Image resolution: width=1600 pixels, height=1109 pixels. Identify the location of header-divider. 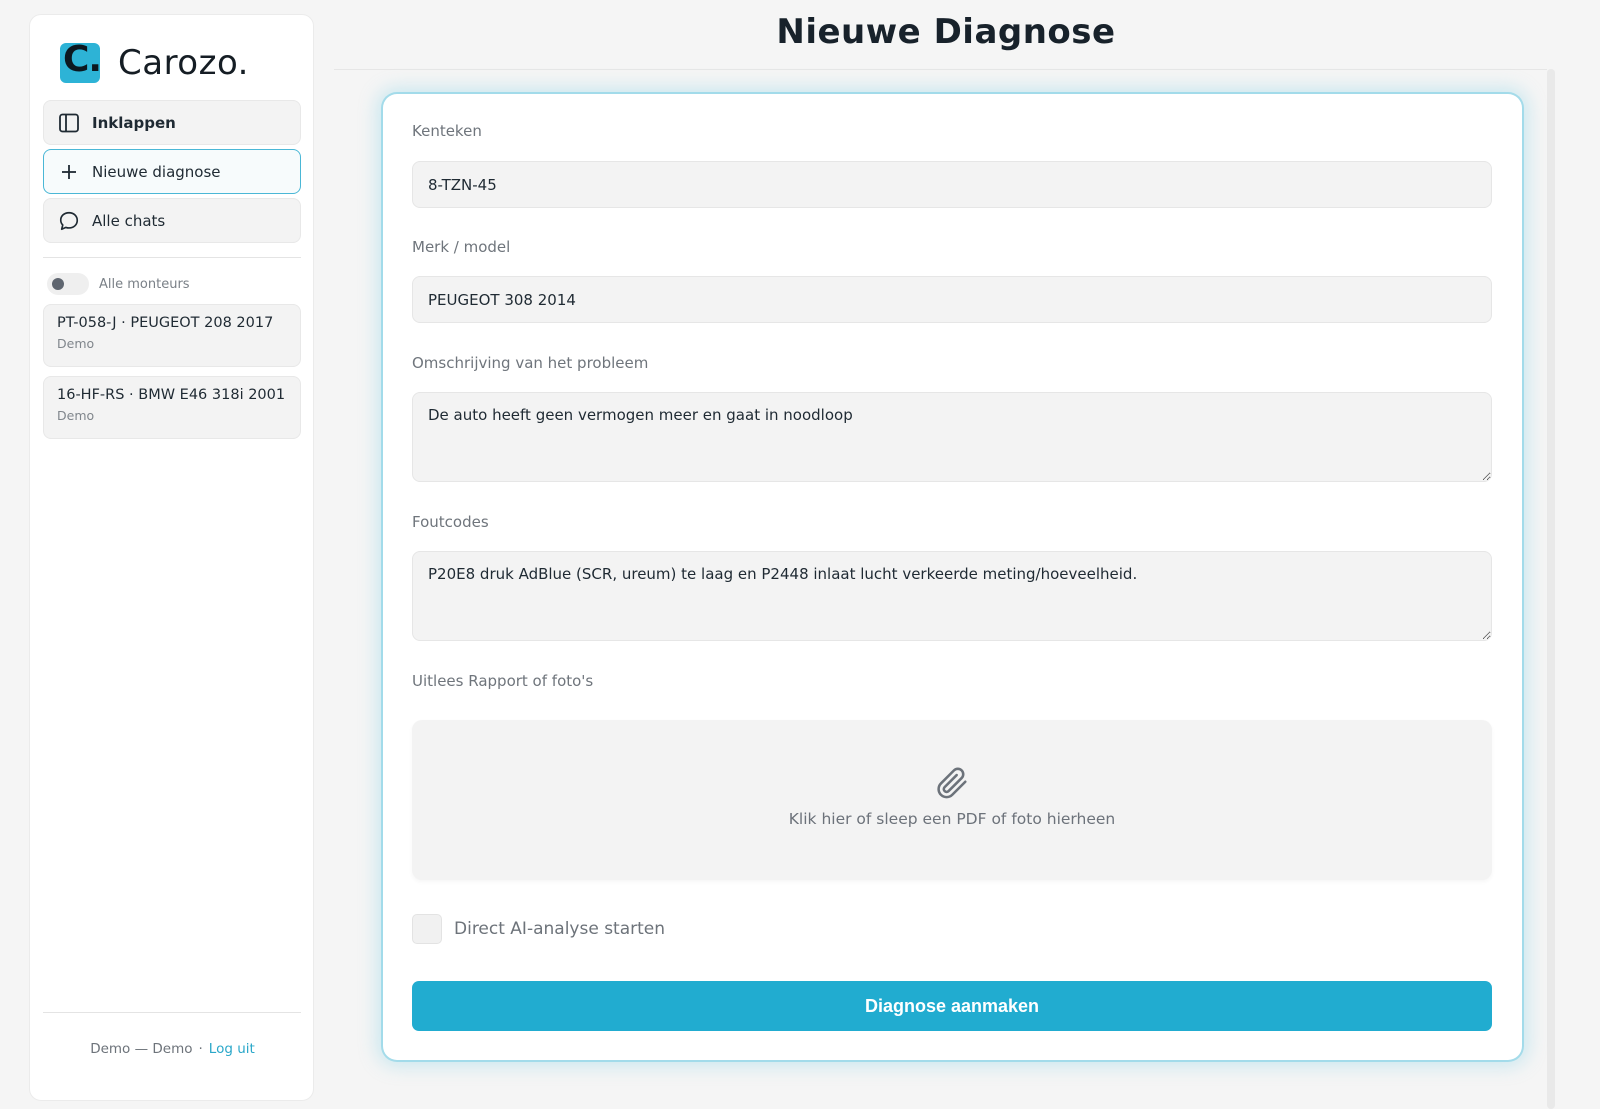
(940, 69).